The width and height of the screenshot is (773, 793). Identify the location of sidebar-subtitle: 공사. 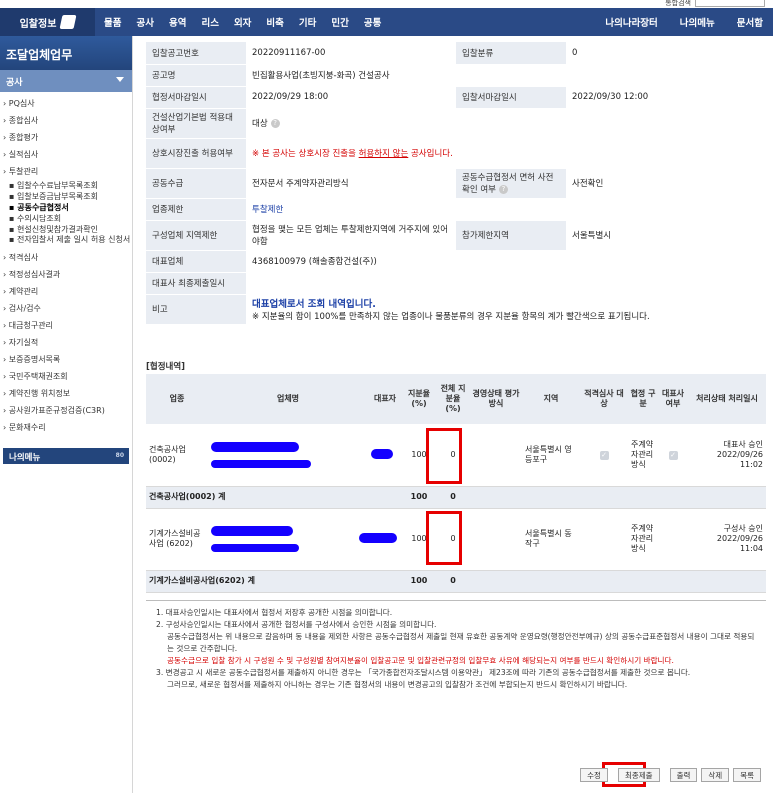
(66, 81).